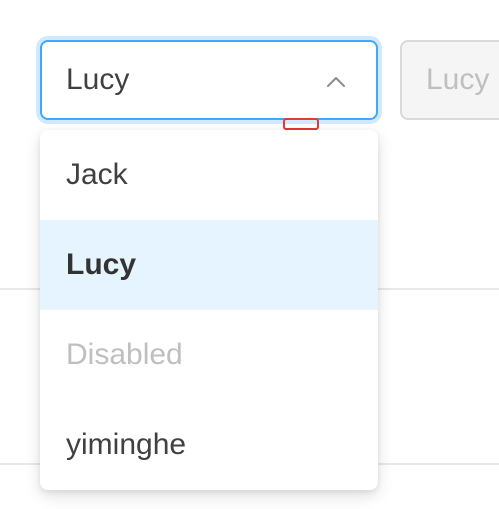  I want to click on option-disabled: Disabled, so click(124, 354).